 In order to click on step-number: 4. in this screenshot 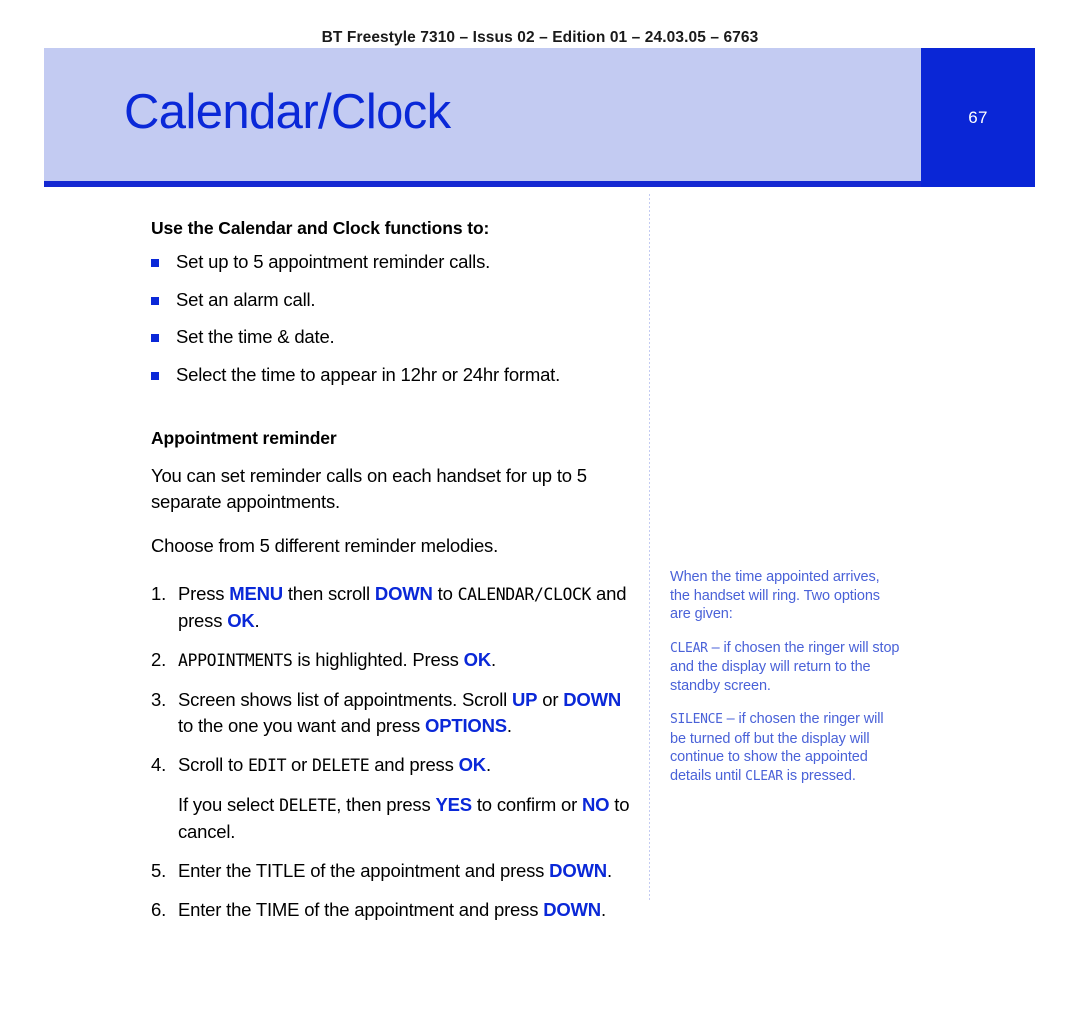, I will do `click(159, 764)`.